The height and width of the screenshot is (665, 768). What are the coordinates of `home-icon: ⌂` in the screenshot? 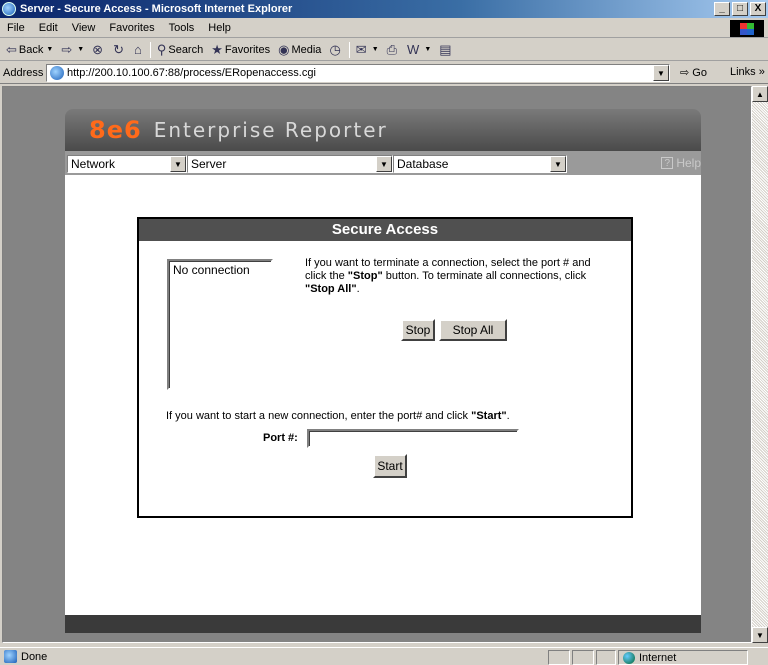 It's located at (137, 49).